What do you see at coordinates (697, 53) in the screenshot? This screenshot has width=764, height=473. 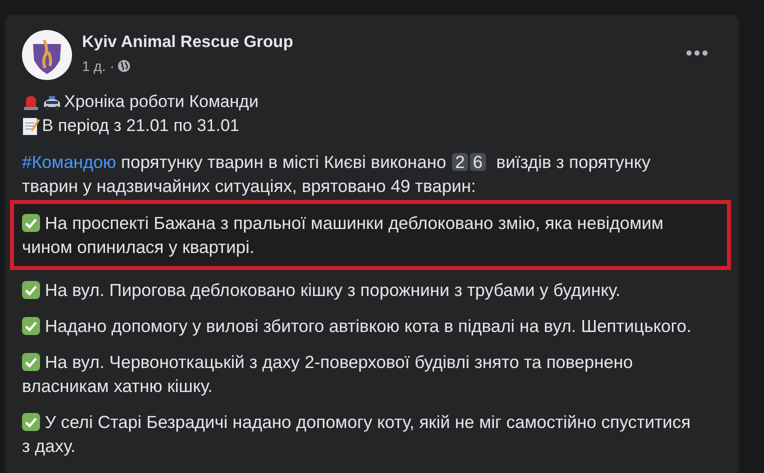 I see `more-options-icon` at bounding box center [697, 53].